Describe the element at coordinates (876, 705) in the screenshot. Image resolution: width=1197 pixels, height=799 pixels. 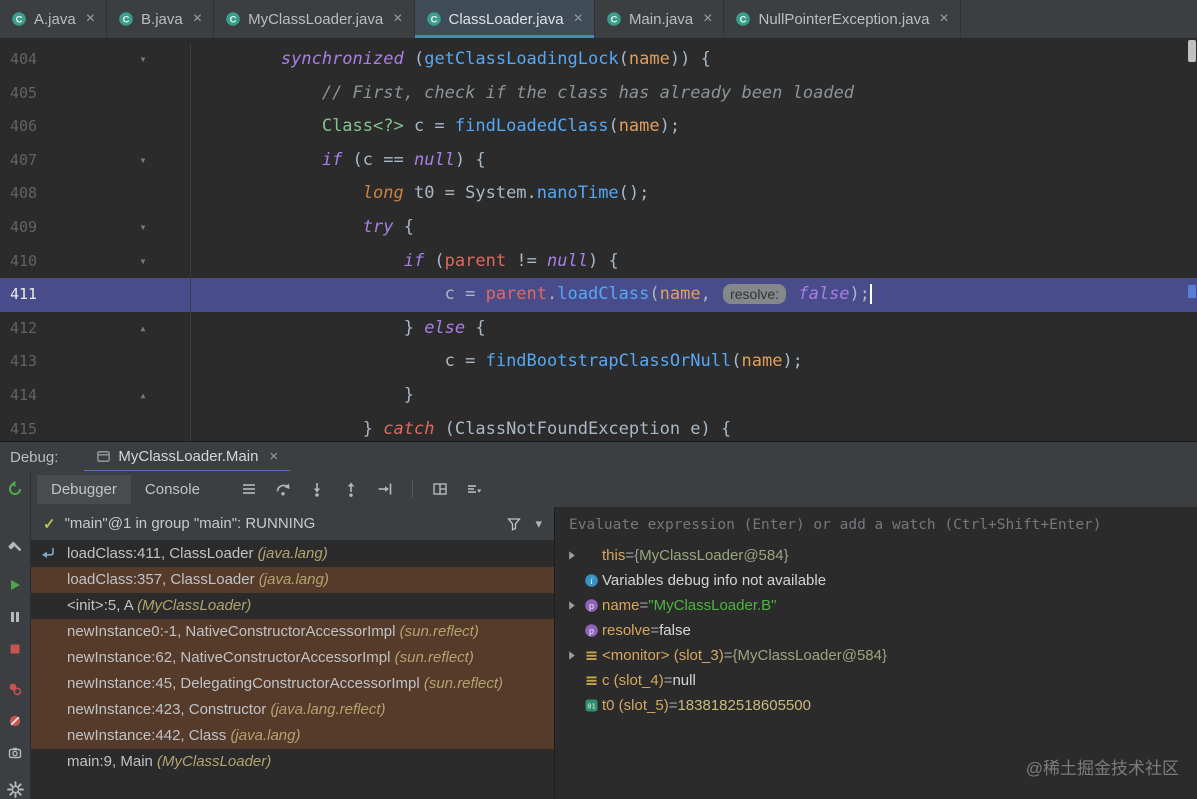
I see `variable-row: 01 t0 (slot_5) = 1838182518605500` at that location.